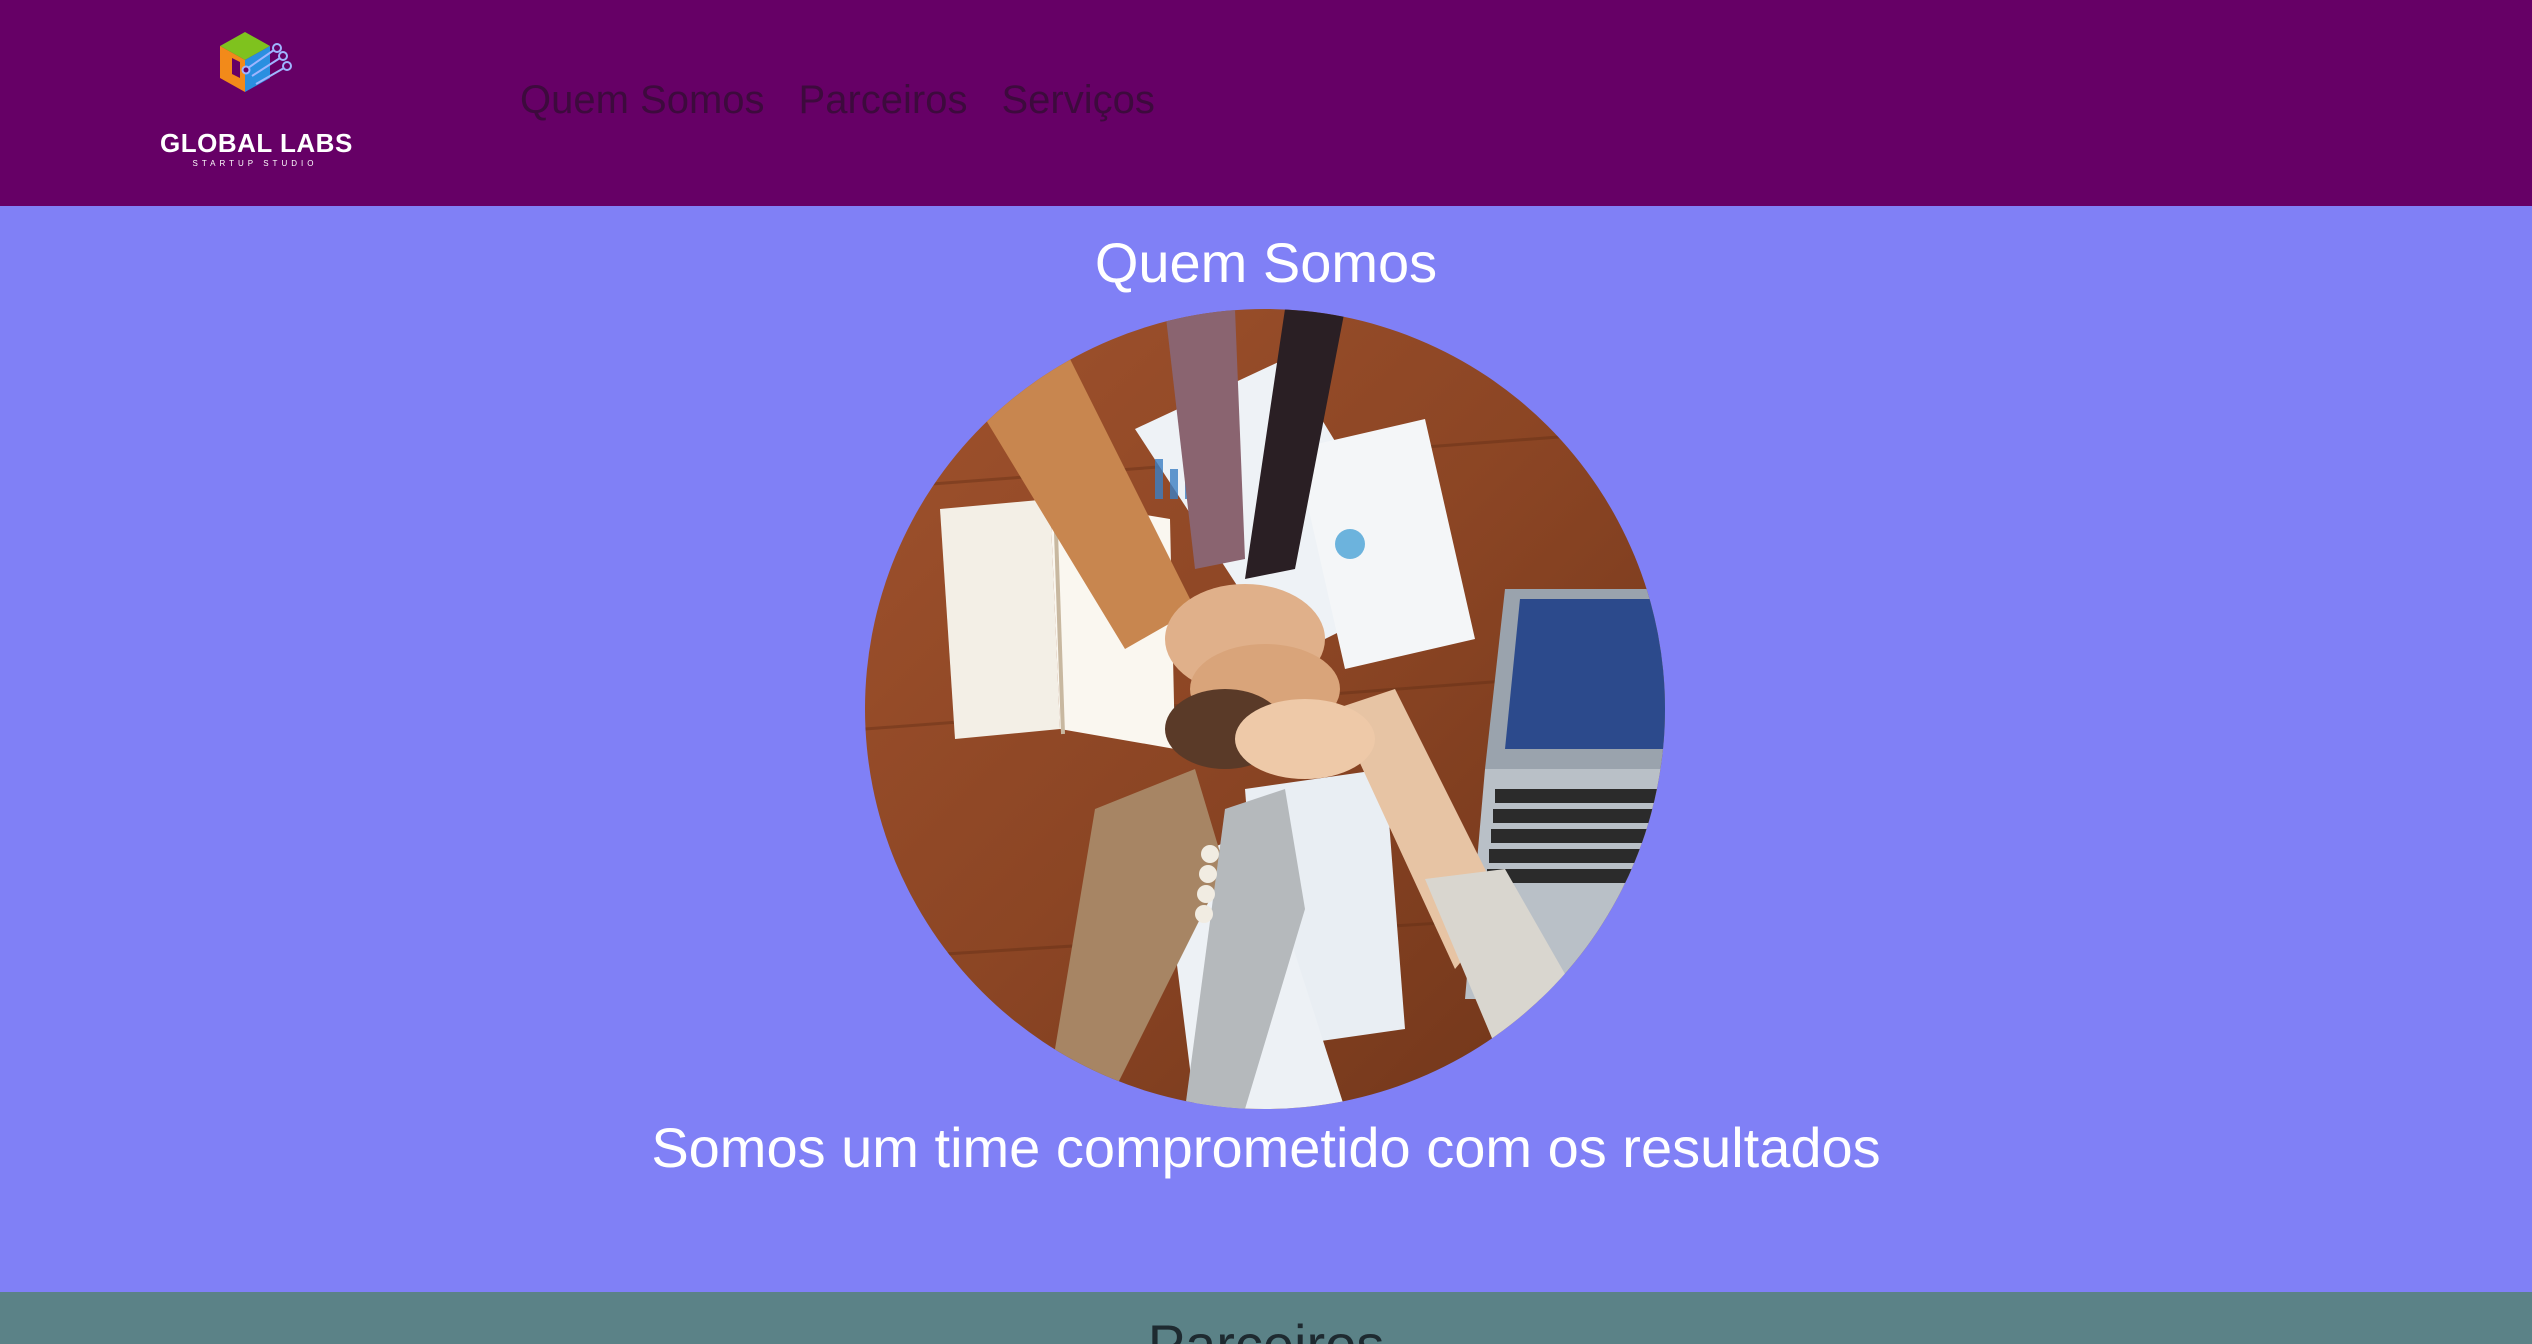 Image resolution: width=2532 pixels, height=1344 pixels. What do you see at coordinates (256, 62) in the screenshot?
I see `cube-logo-icon` at bounding box center [256, 62].